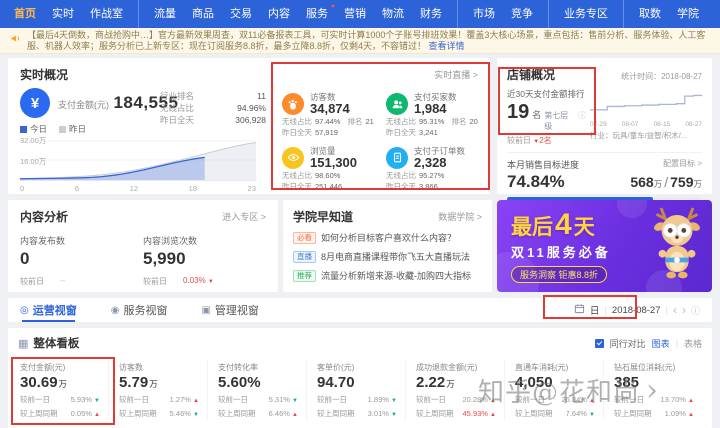  Describe the element at coordinates (590, 14) in the screenshot. I see `nav-item: 业务专区` at that location.